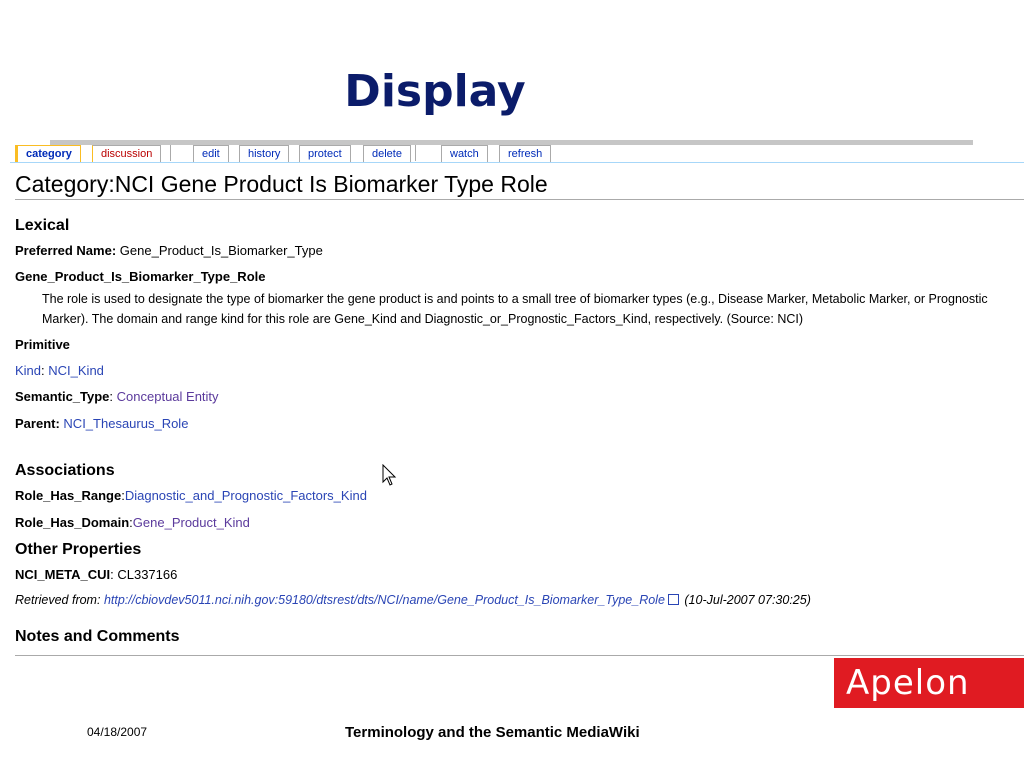 The image size is (1024, 768). What do you see at coordinates (525, 153) in the screenshot?
I see `tab-refresh: refresh` at bounding box center [525, 153].